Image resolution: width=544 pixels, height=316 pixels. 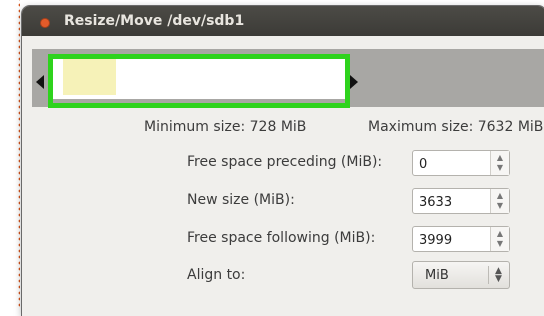 I want to click on window-title: Resize/Move /dev/sdb1, so click(x=154, y=21).